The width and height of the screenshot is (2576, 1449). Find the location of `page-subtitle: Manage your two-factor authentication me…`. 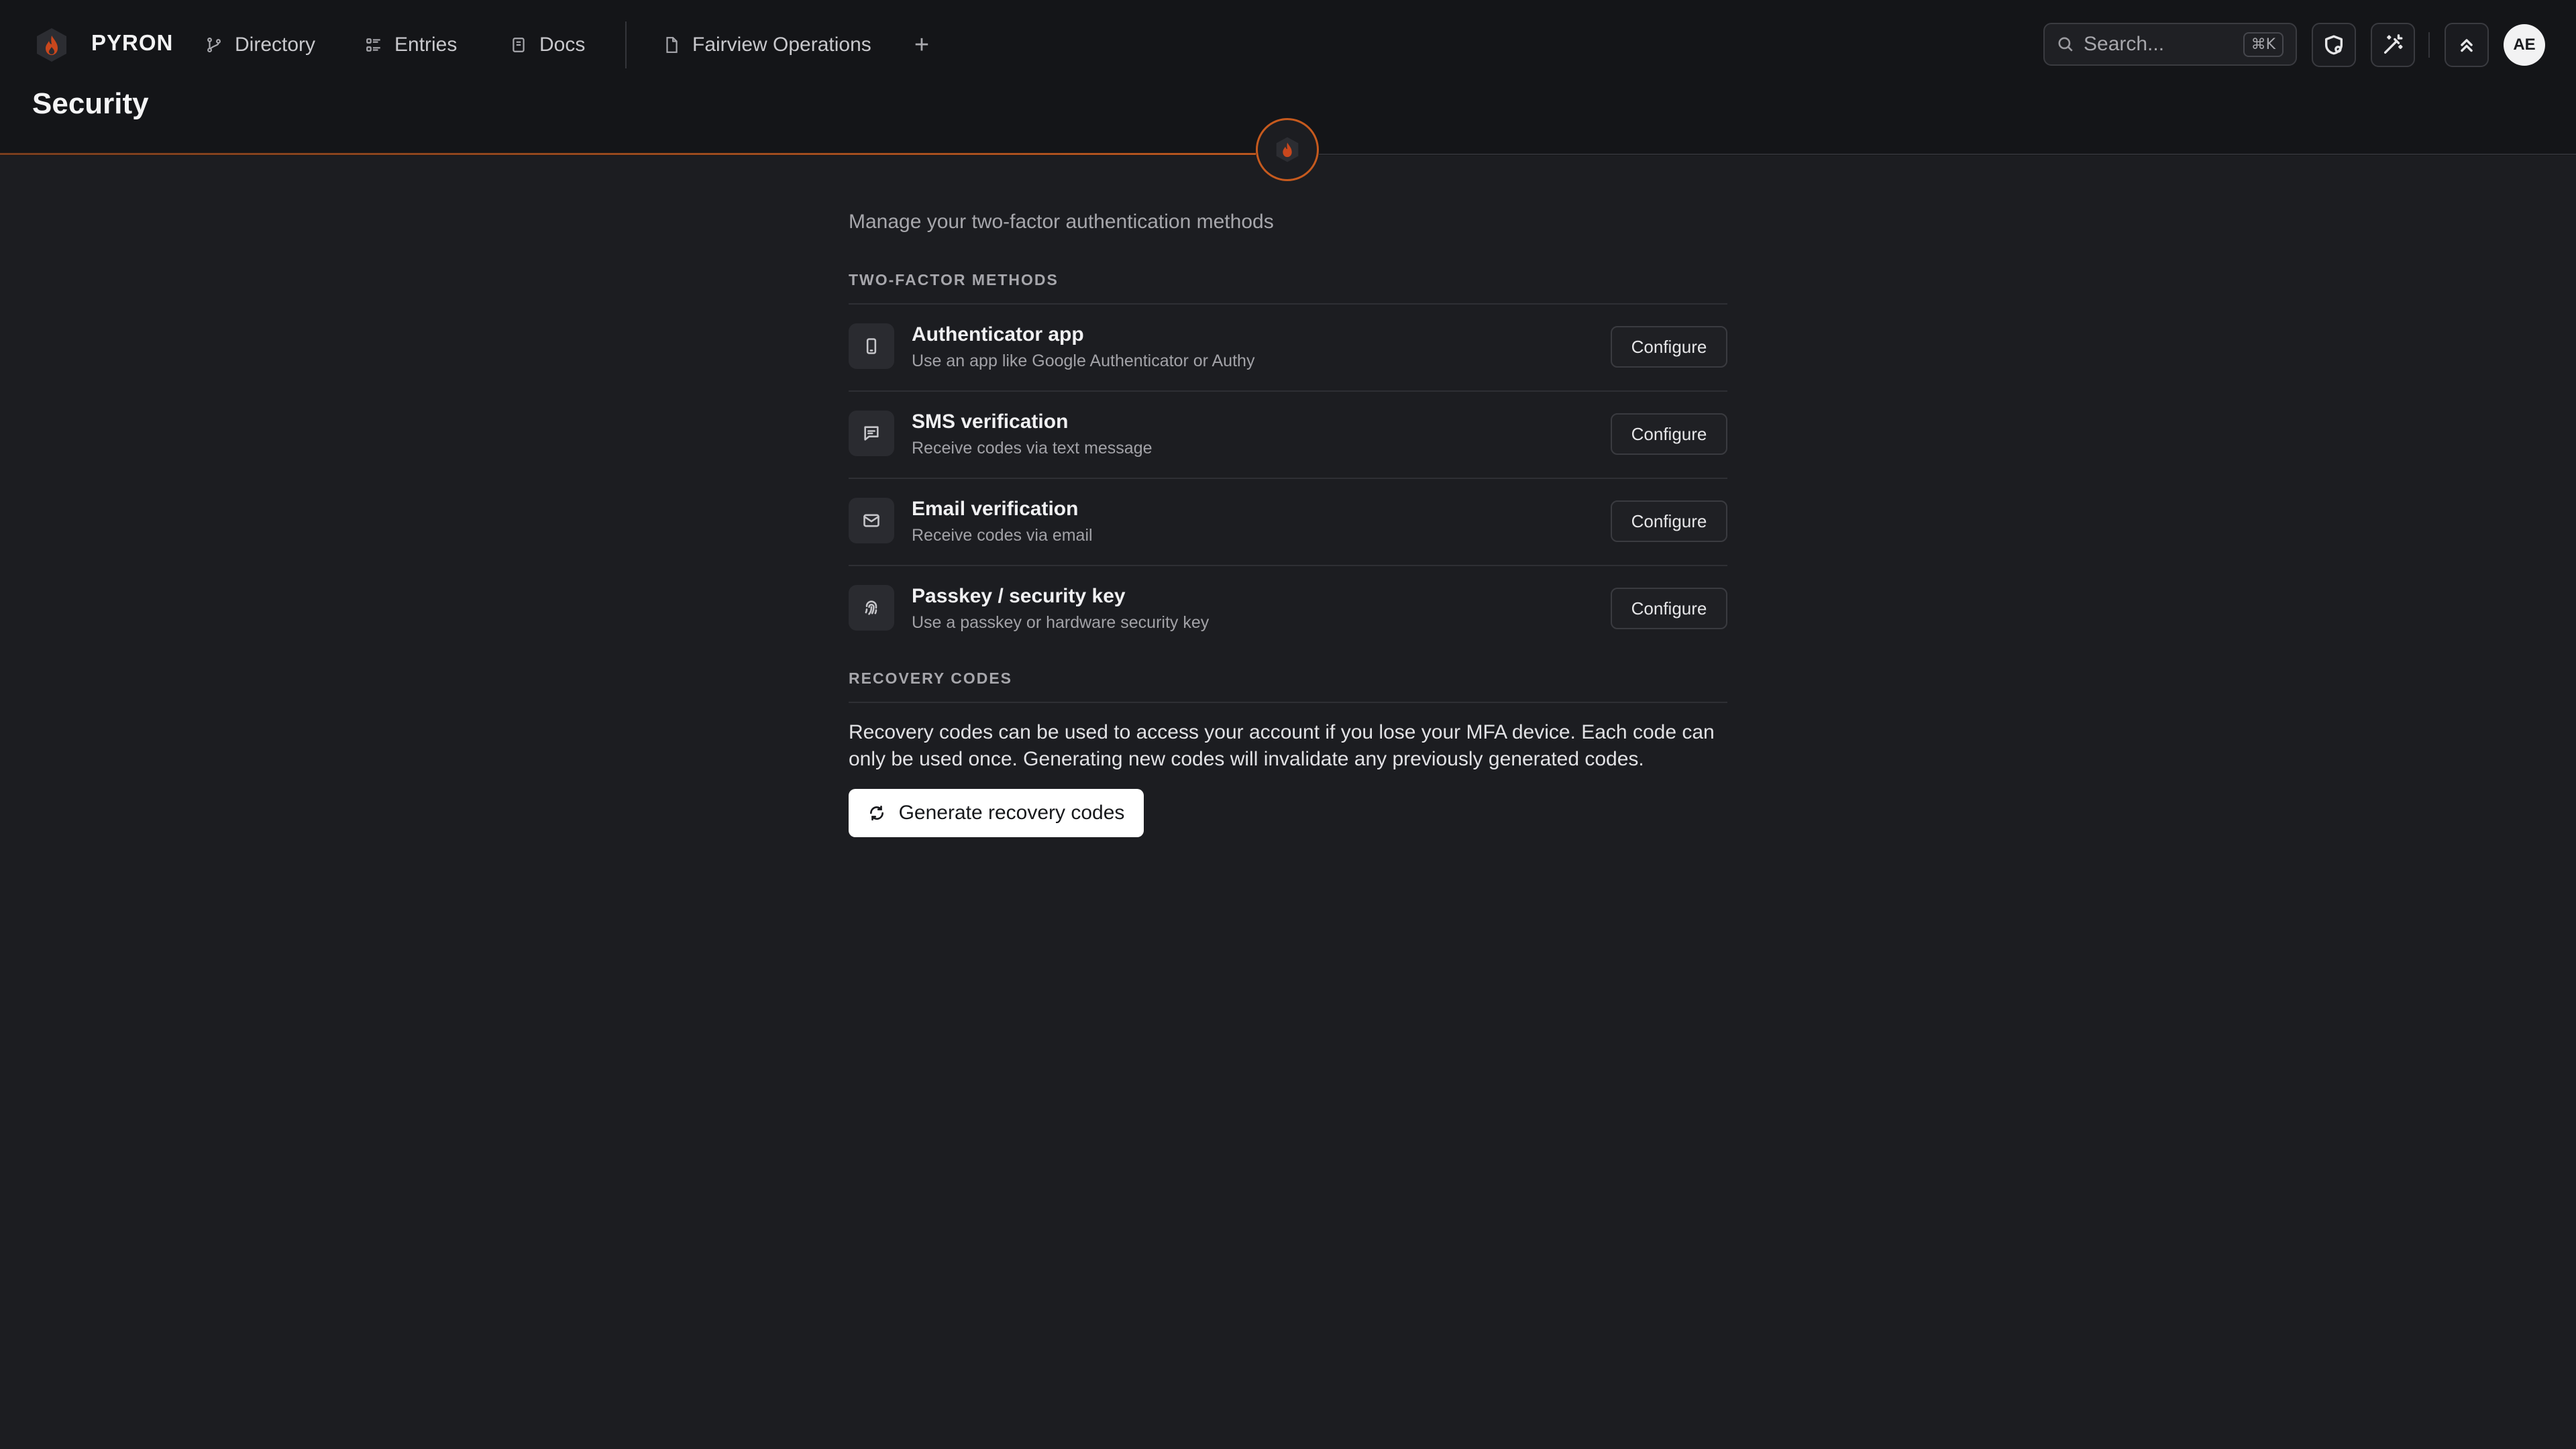

page-subtitle: Manage your two-factor authentication me… is located at coordinates (1061, 222).